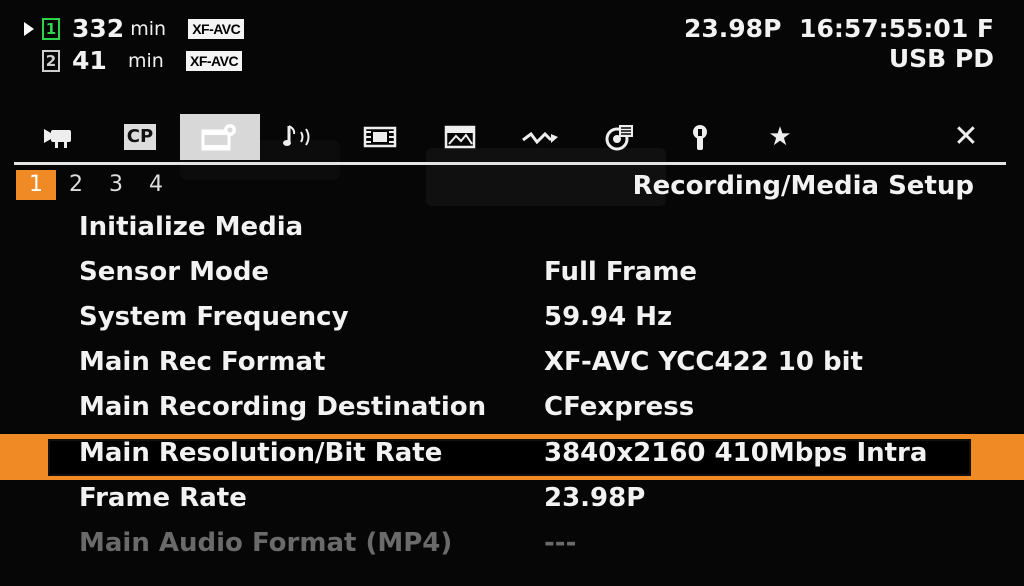  Describe the element at coordinates (174, 272) in the screenshot. I see `menu-item-label: Sensor Mode` at that location.